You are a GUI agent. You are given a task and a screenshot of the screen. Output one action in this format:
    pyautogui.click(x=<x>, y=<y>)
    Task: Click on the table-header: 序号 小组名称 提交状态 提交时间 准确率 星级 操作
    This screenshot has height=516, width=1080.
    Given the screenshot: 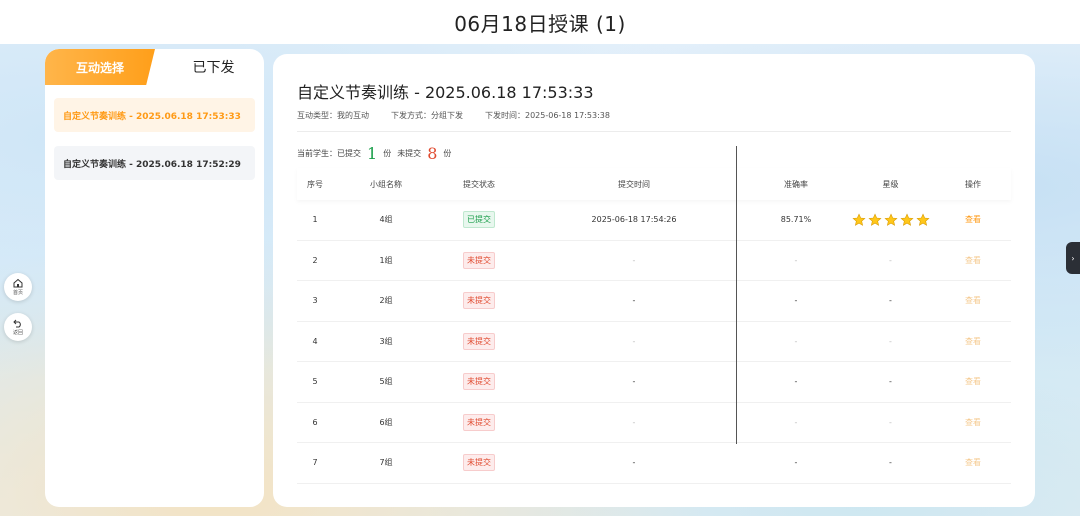 What is the action you would take?
    pyautogui.click(x=654, y=184)
    